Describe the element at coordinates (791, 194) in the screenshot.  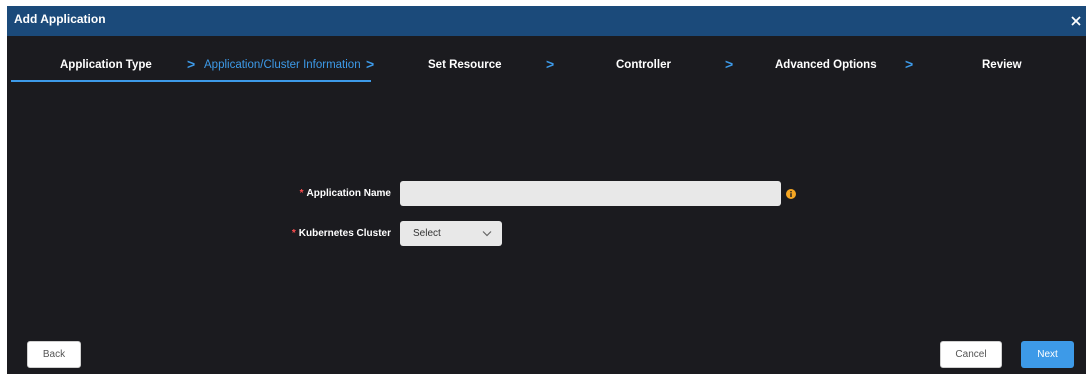
I see `info-icon` at that location.